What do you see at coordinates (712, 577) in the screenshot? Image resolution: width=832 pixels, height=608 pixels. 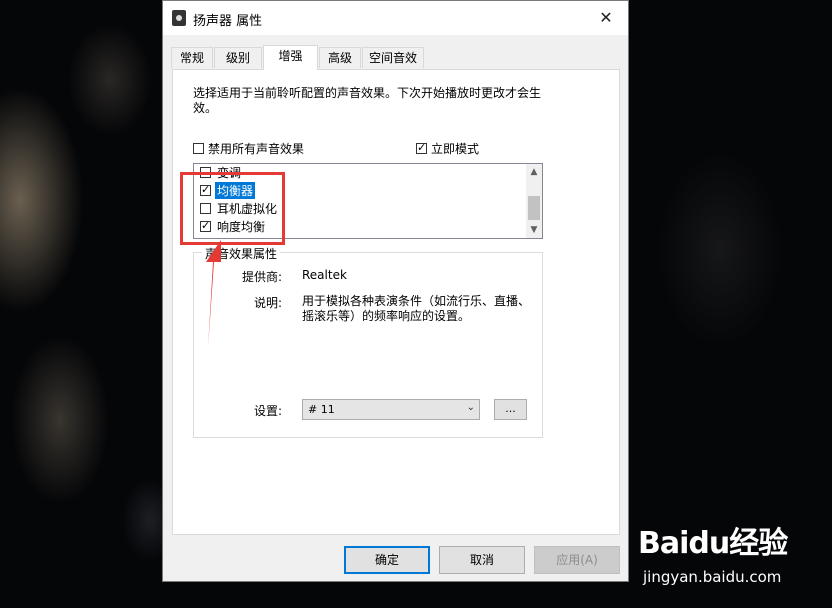 I see `watermark-url: jingyan.baidu.com` at bounding box center [712, 577].